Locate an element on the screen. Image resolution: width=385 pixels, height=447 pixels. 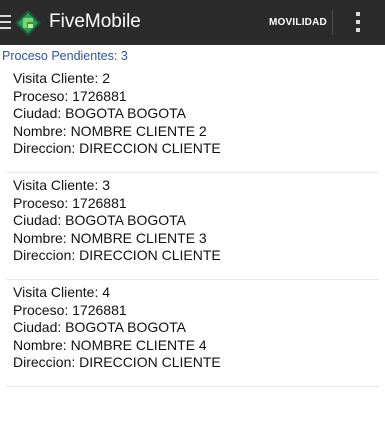
more-vert-icon is located at coordinates (358, 23).